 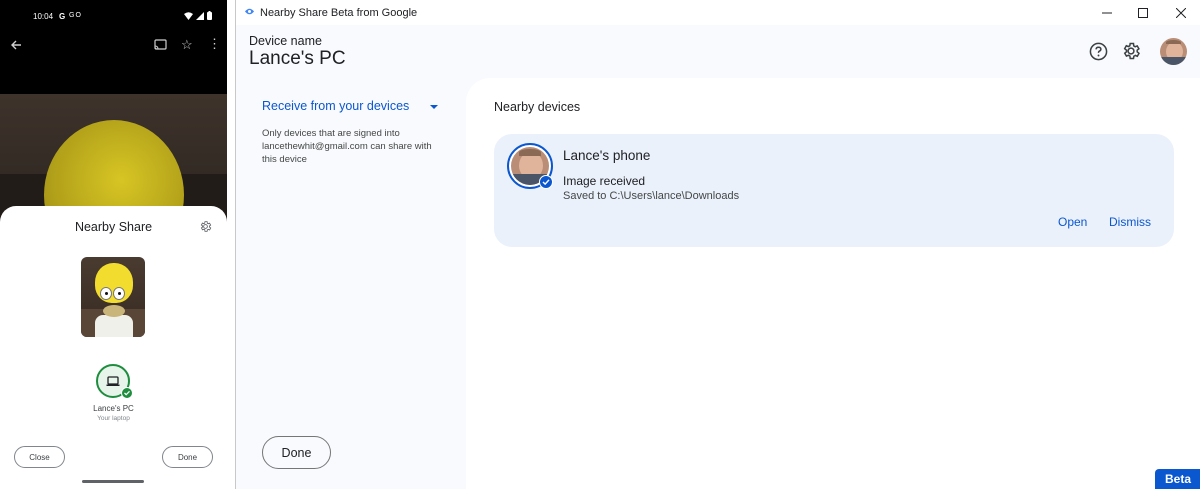 What do you see at coordinates (297, 59) in the screenshot?
I see `device-name-value: Lance's PC` at bounding box center [297, 59].